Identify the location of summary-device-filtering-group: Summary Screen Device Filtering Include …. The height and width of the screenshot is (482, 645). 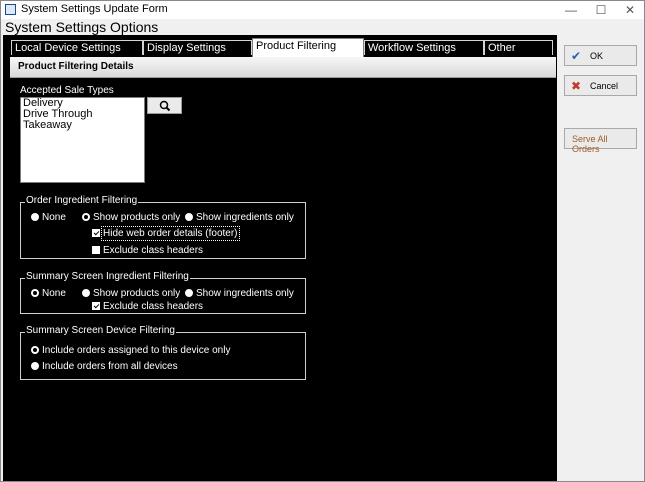
(163, 352).